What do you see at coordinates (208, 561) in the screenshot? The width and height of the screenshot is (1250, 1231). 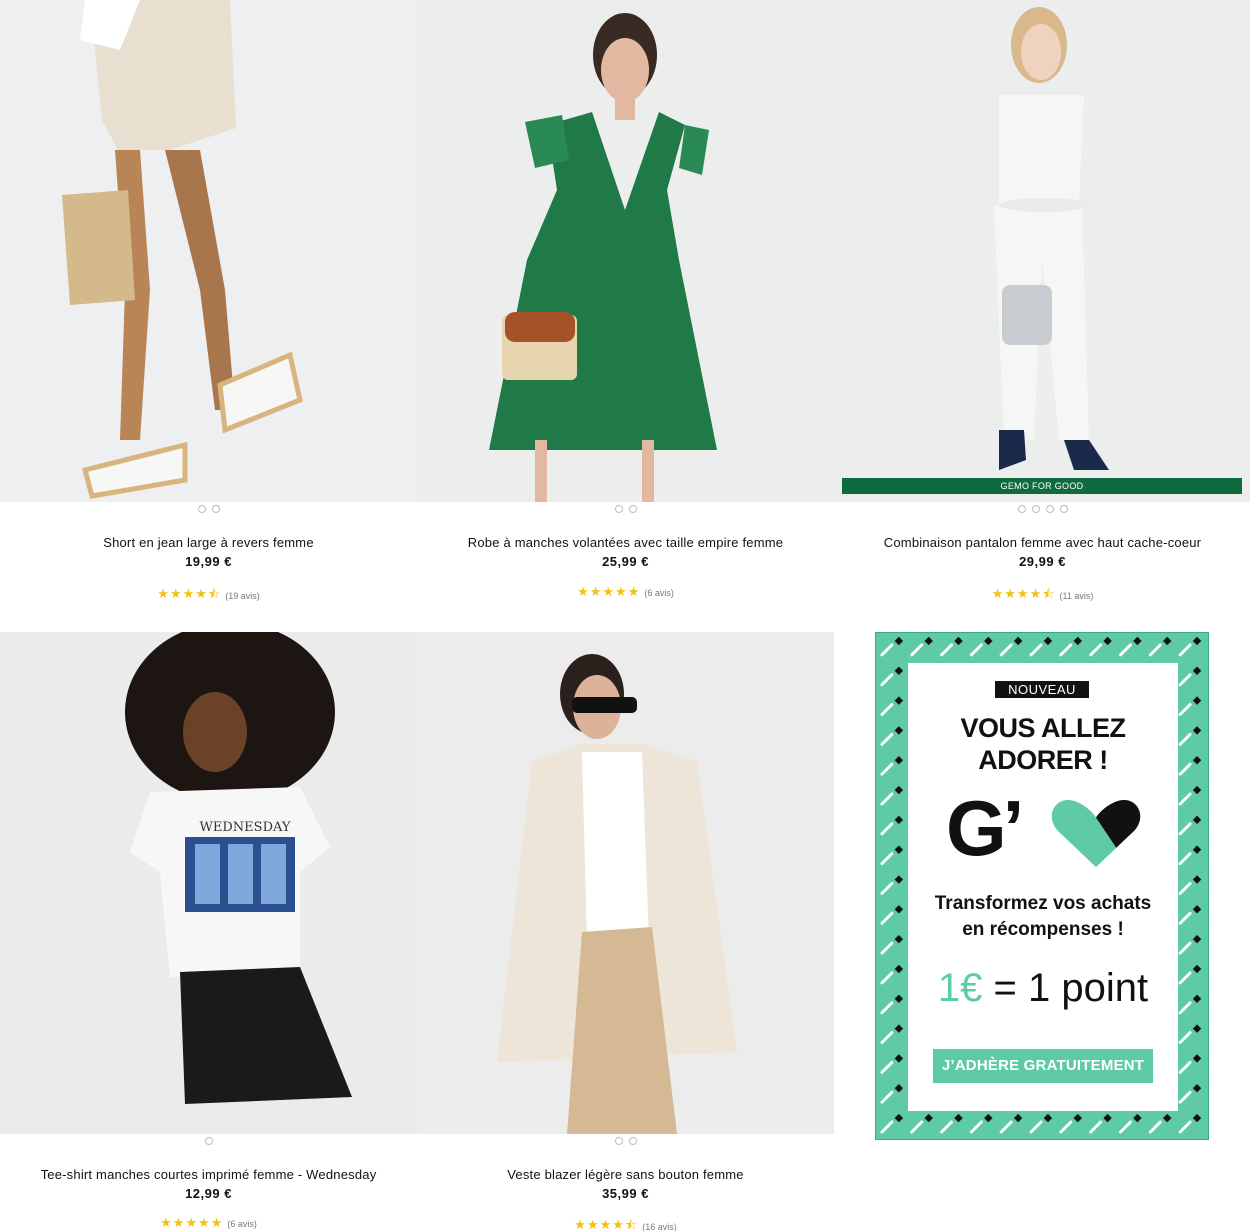 I see `product-price: 19,99 €` at bounding box center [208, 561].